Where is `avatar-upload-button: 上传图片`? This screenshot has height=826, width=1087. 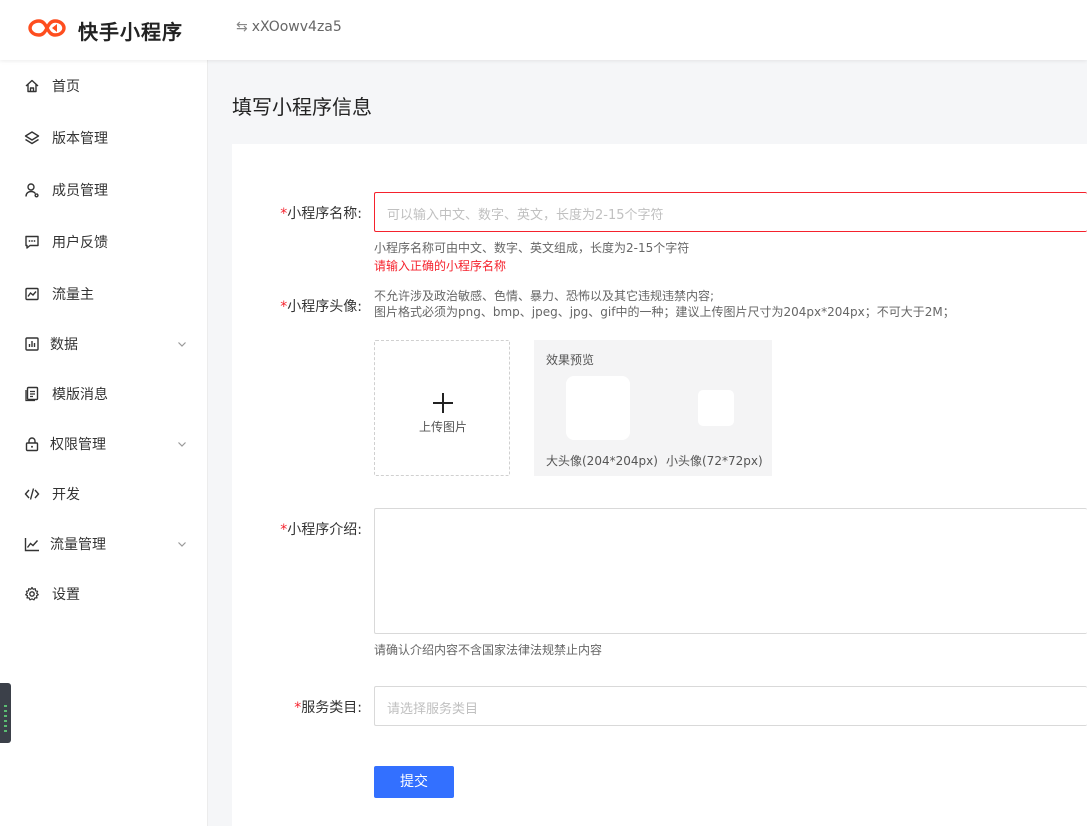 avatar-upload-button: 上传图片 is located at coordinates (442, 408).